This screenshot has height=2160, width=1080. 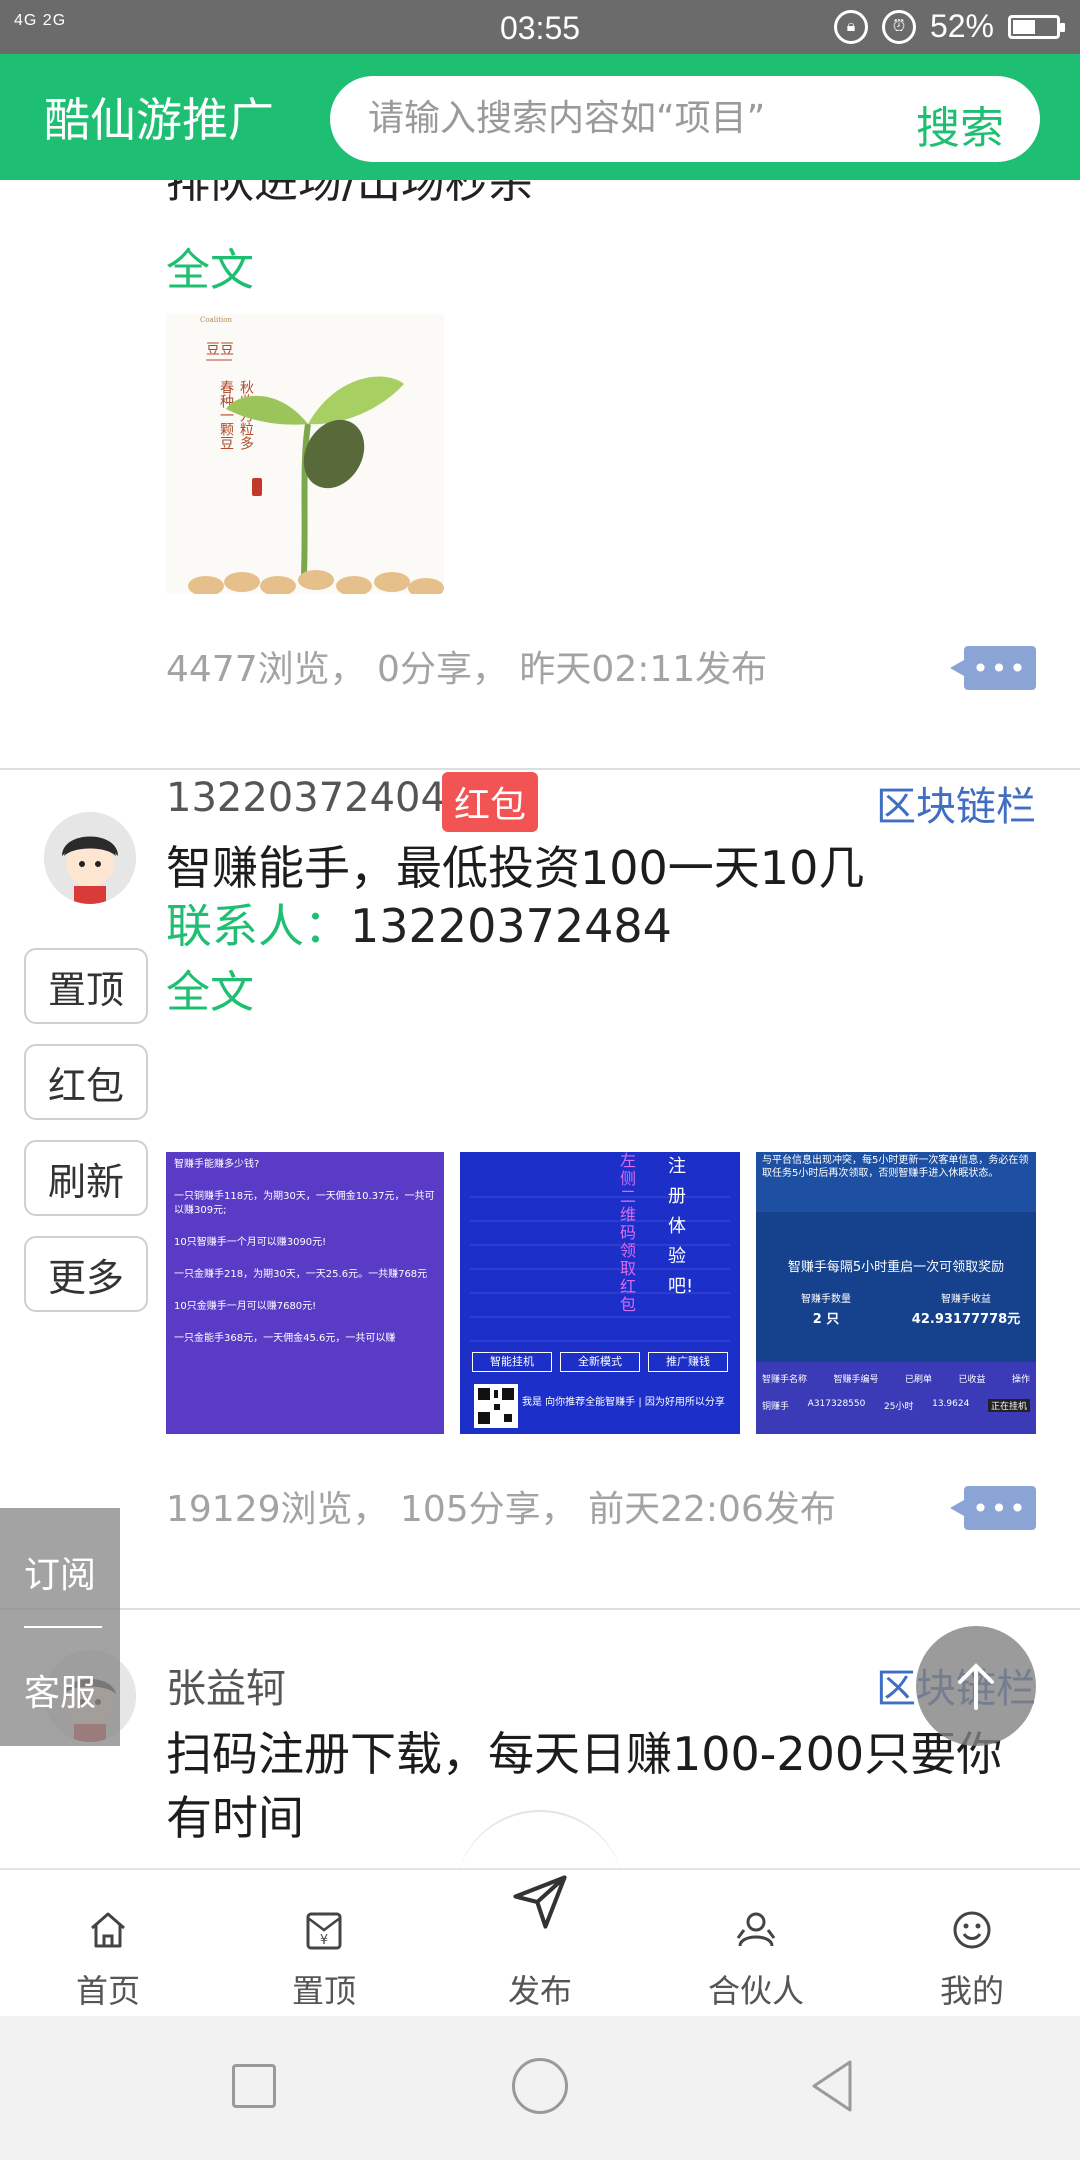 What do you see at coordinates (216, 320) in the screenshot?
I see `thumb-tag: Coalition` at bounding box center [216, 320].